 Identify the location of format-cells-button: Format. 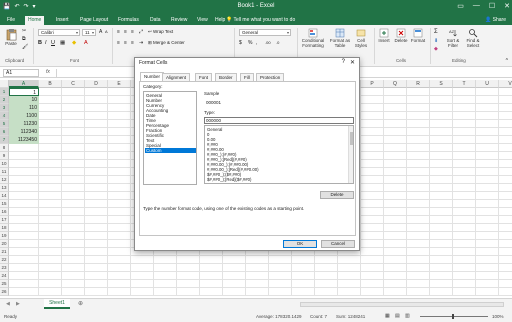
(418, 35).